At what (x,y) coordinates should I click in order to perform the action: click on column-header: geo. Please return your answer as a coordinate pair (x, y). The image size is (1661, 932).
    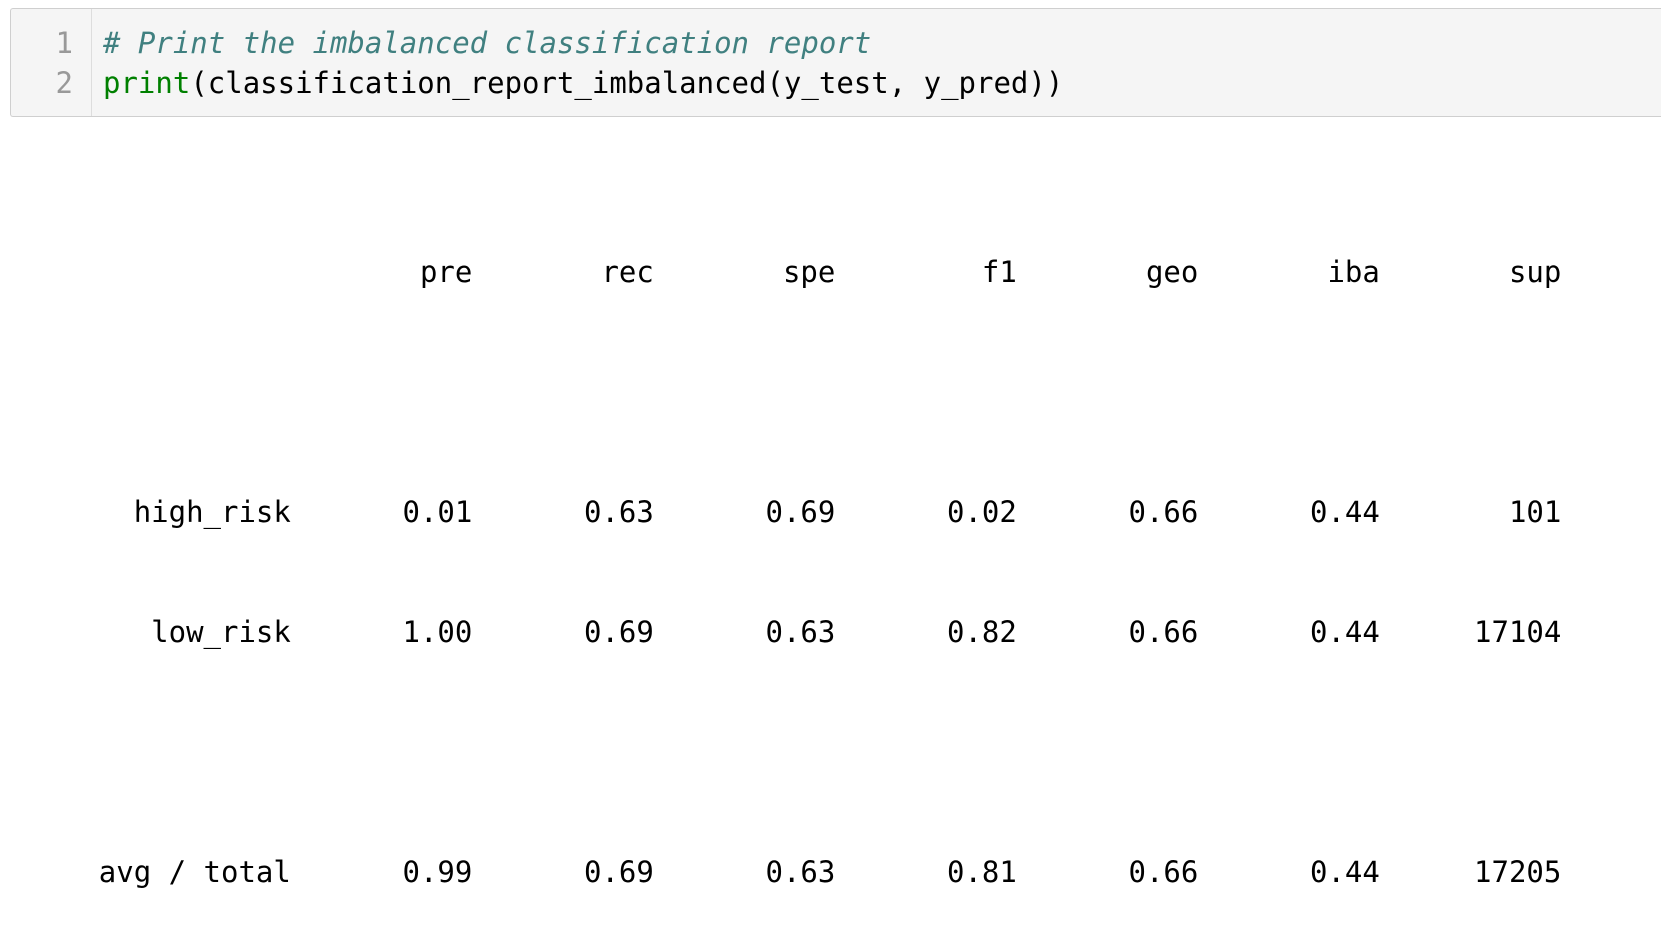
    Looking at the image, I should click on (1172, 272).